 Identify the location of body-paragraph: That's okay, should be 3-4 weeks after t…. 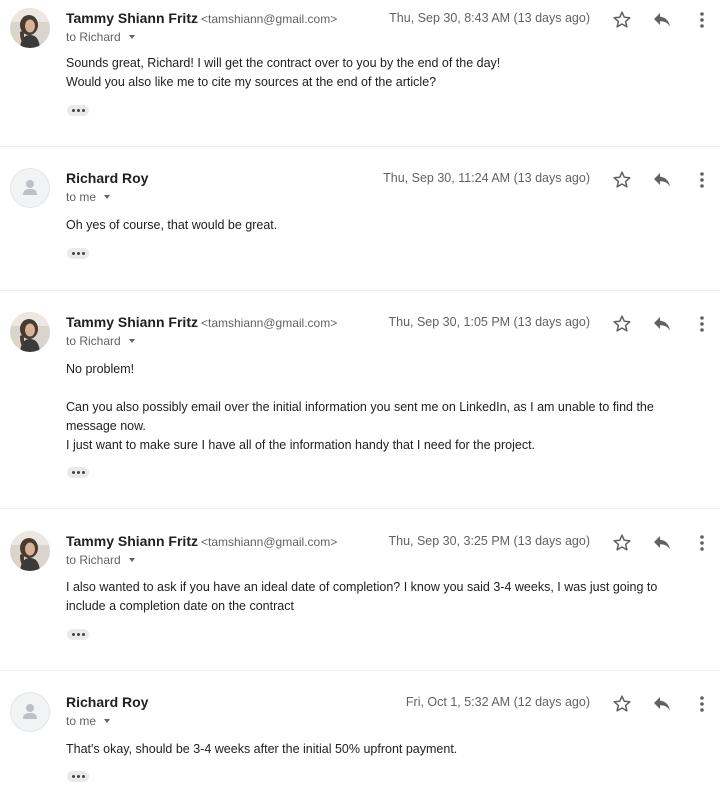
(262, 749).